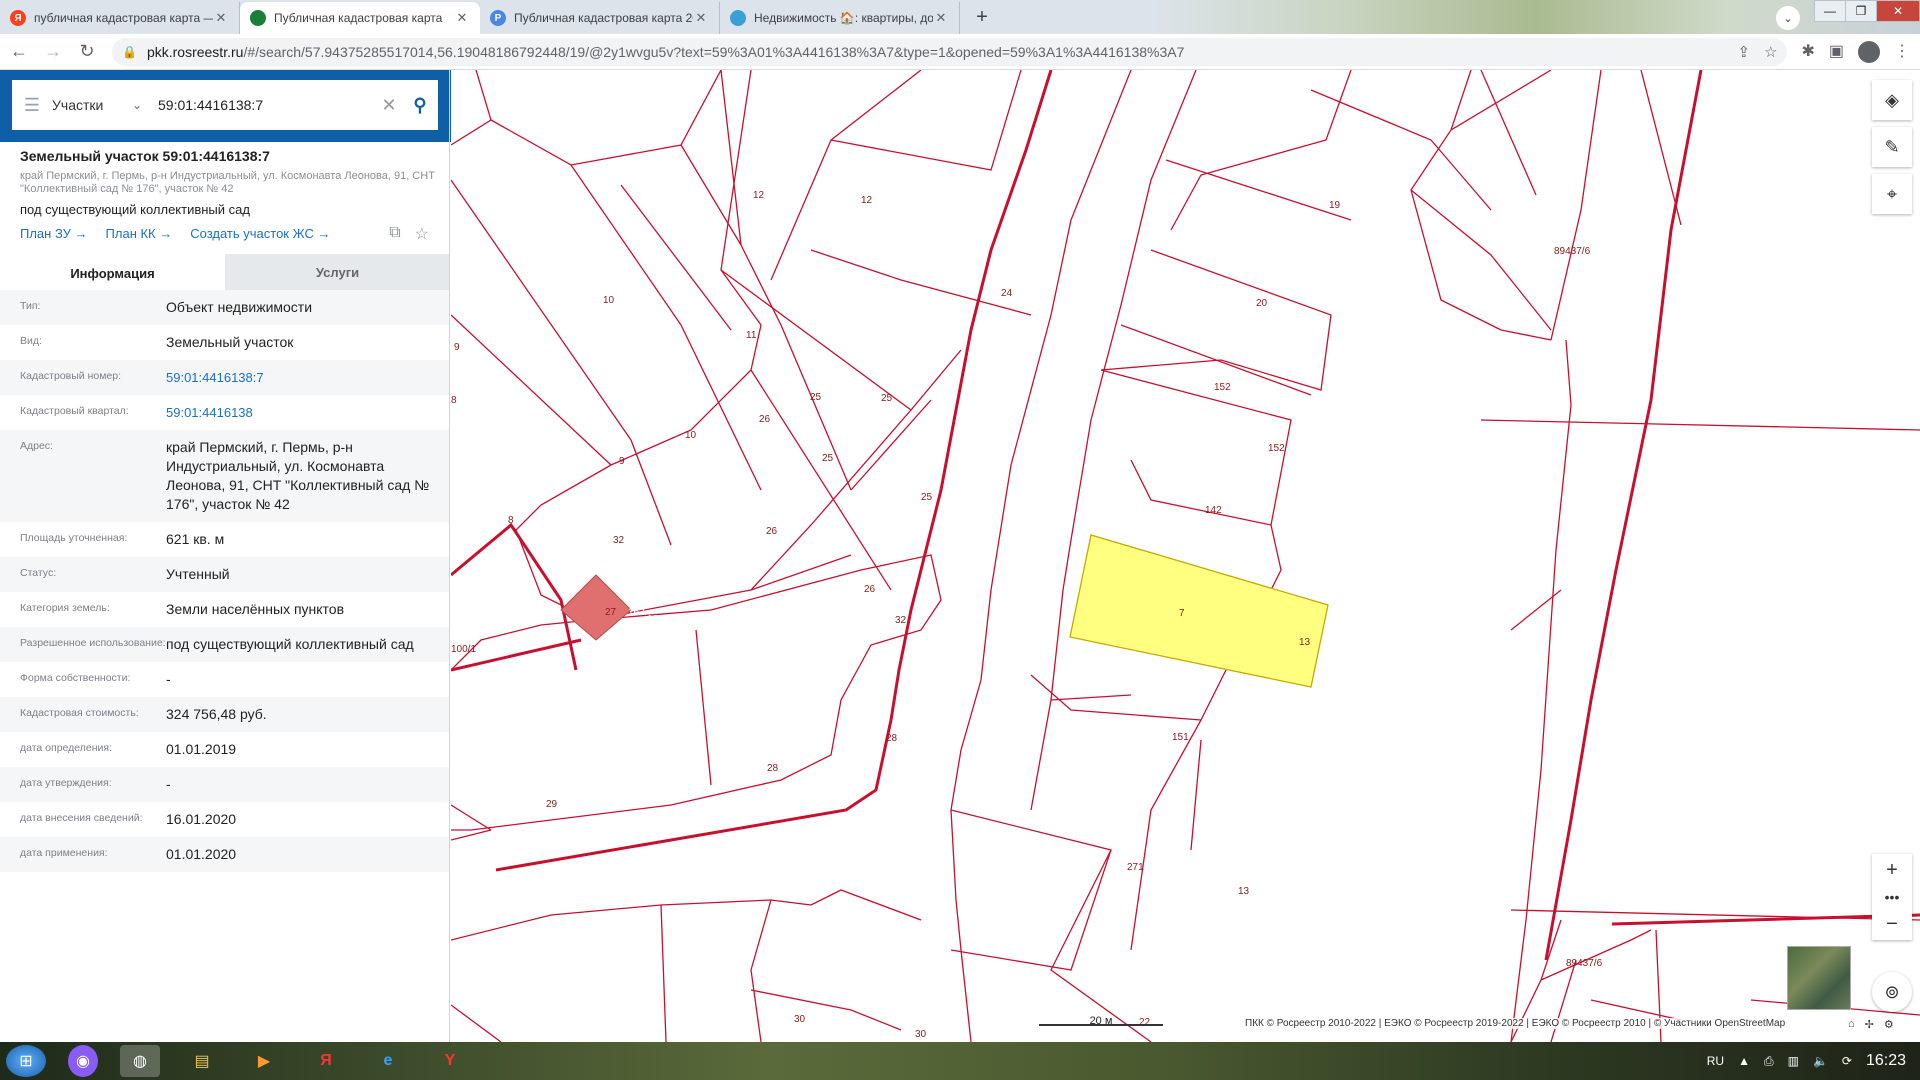 The height and width of the screenshot is (1080, 1920). I want to click on ruler-icon: ✎, so click(1892, 147).